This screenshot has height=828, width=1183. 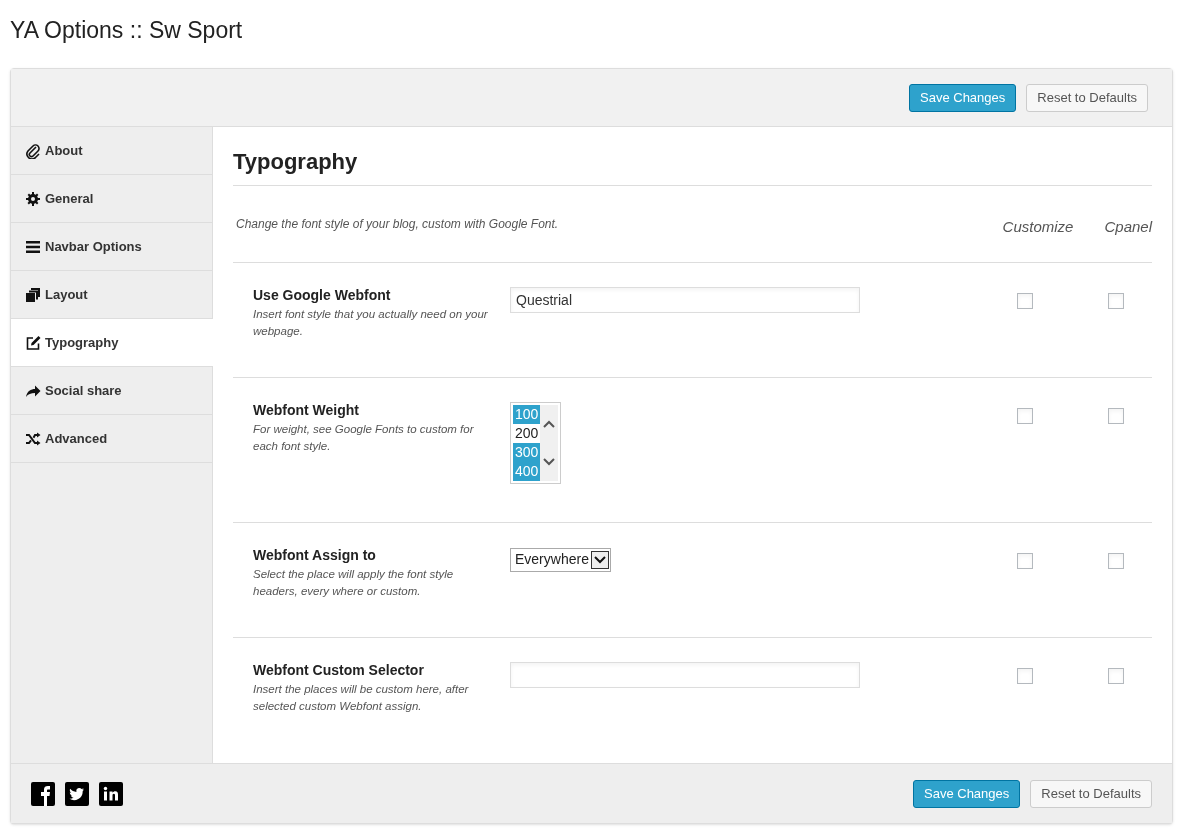 What do you see at coordinates (339, 670) in the screenshot?
I see `option-label: Webfont Custom Selector` at bounding box center [339, 670].